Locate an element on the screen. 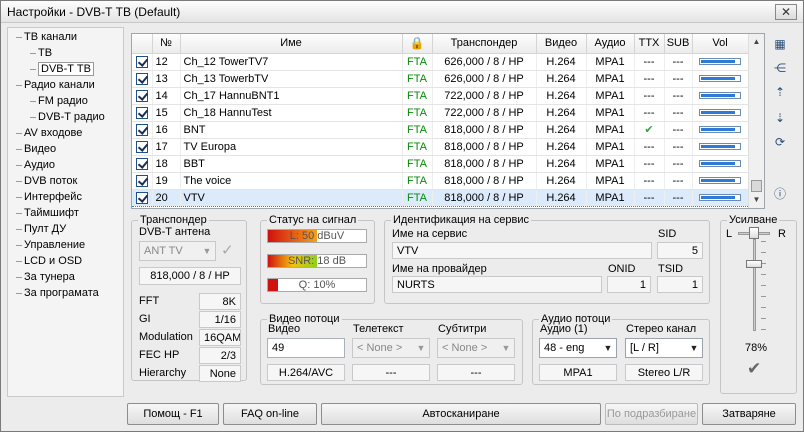  column-header: Транспондер is located at coordinates (484, 44).